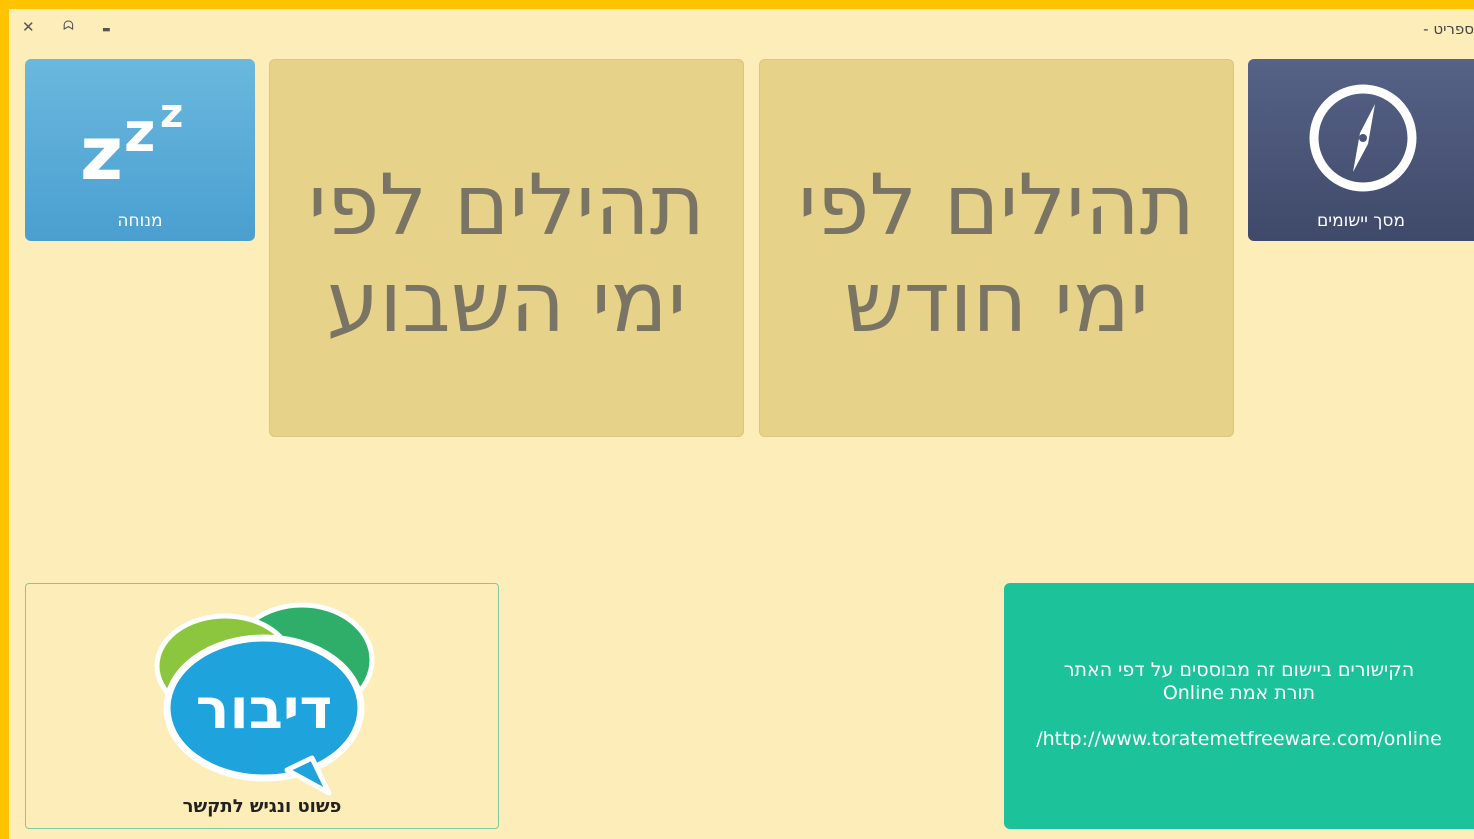  Describe the element at coordinates (28, 27) in the screenshot. I see `close-icon: ✕` at that location.